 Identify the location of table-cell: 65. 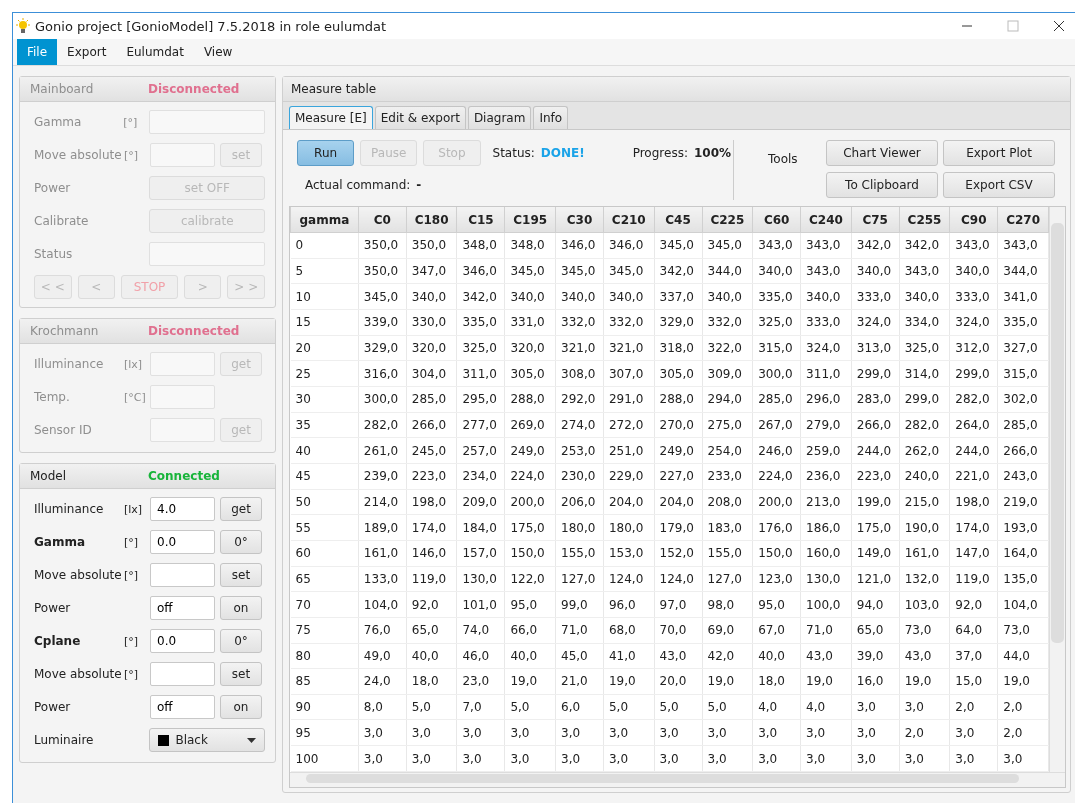
(324, 579).